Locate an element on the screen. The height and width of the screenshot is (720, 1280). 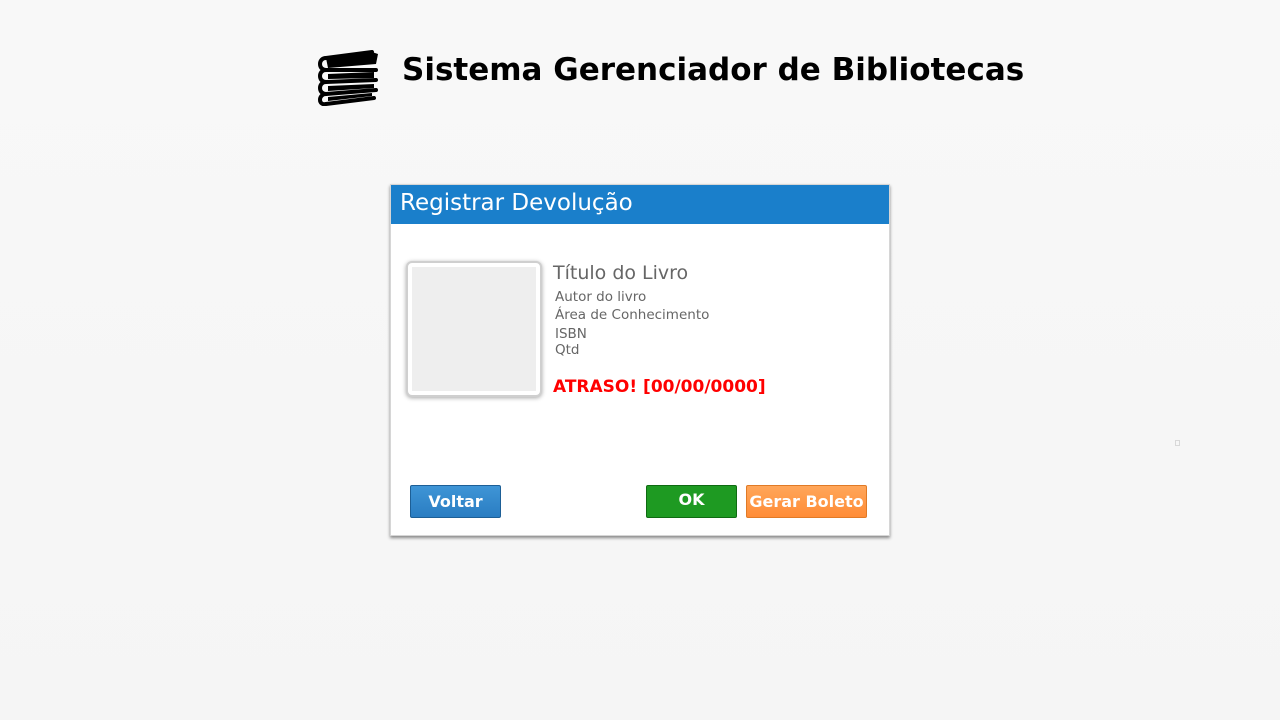
book-isbn: ISBN is located at coordinates (571, 334).